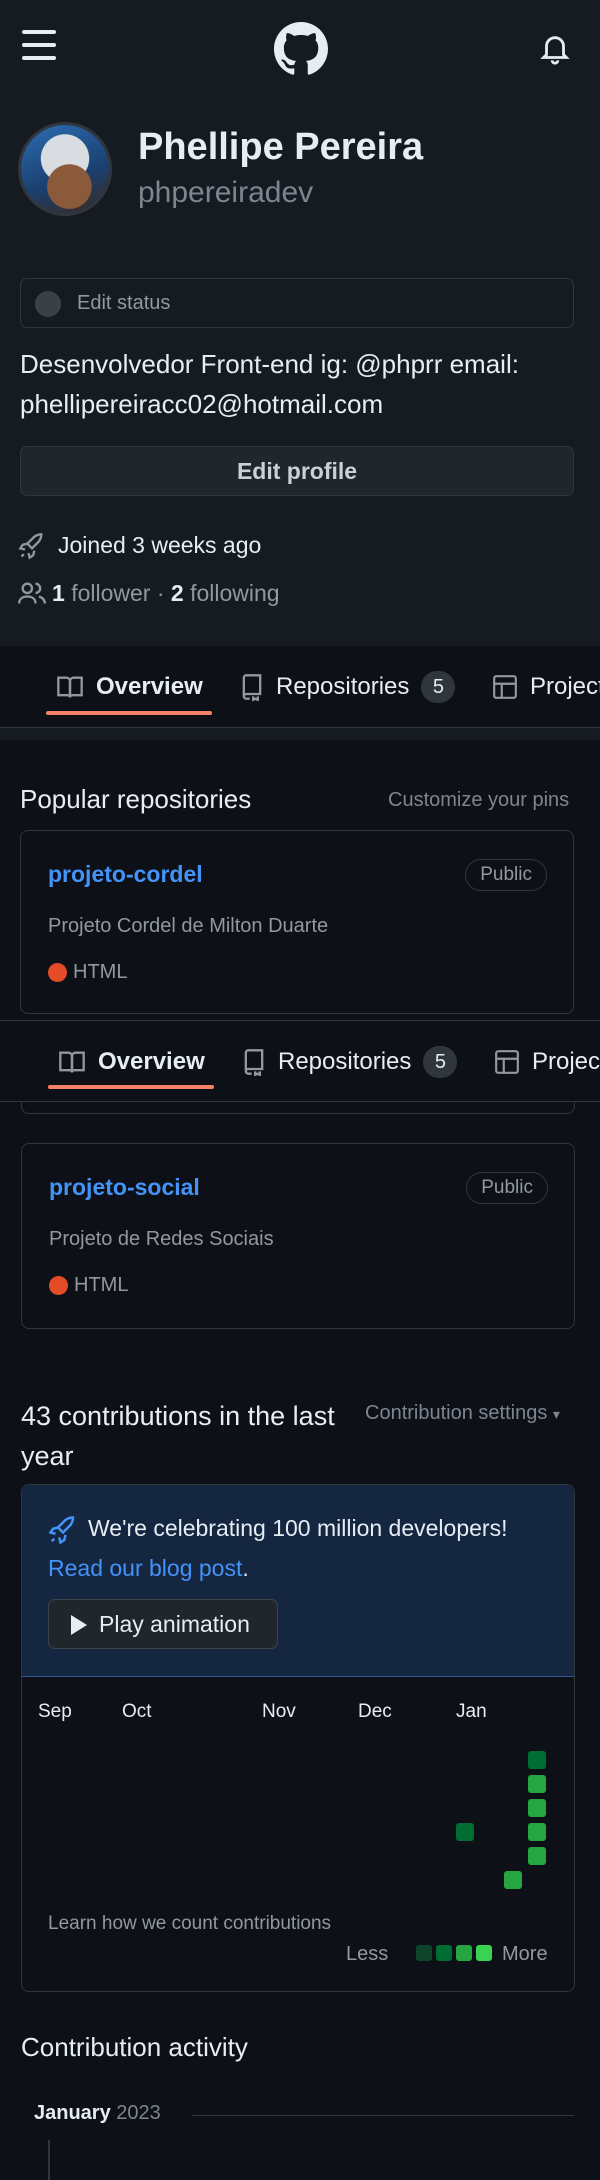 This screenshot has height=2180, width=600. I want to click on contribution-activity-title: Contribution activity, so click(134, 2047).